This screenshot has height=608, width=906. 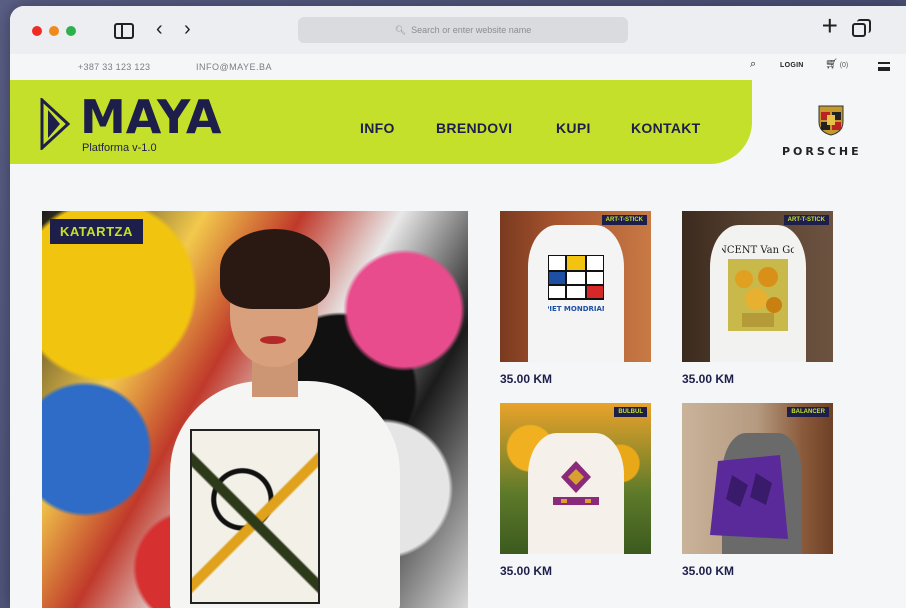 What do you see at coordinates (37, 31) in the screenshot?
I see `close-window-button` at bounding box center [37, 31].